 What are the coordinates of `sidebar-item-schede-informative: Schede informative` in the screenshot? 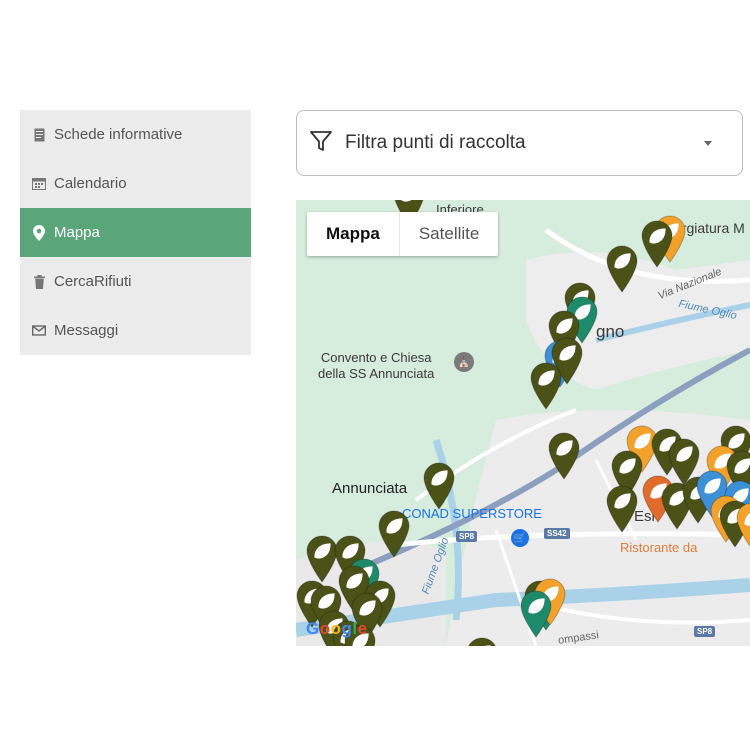 It's located at (135, 134).